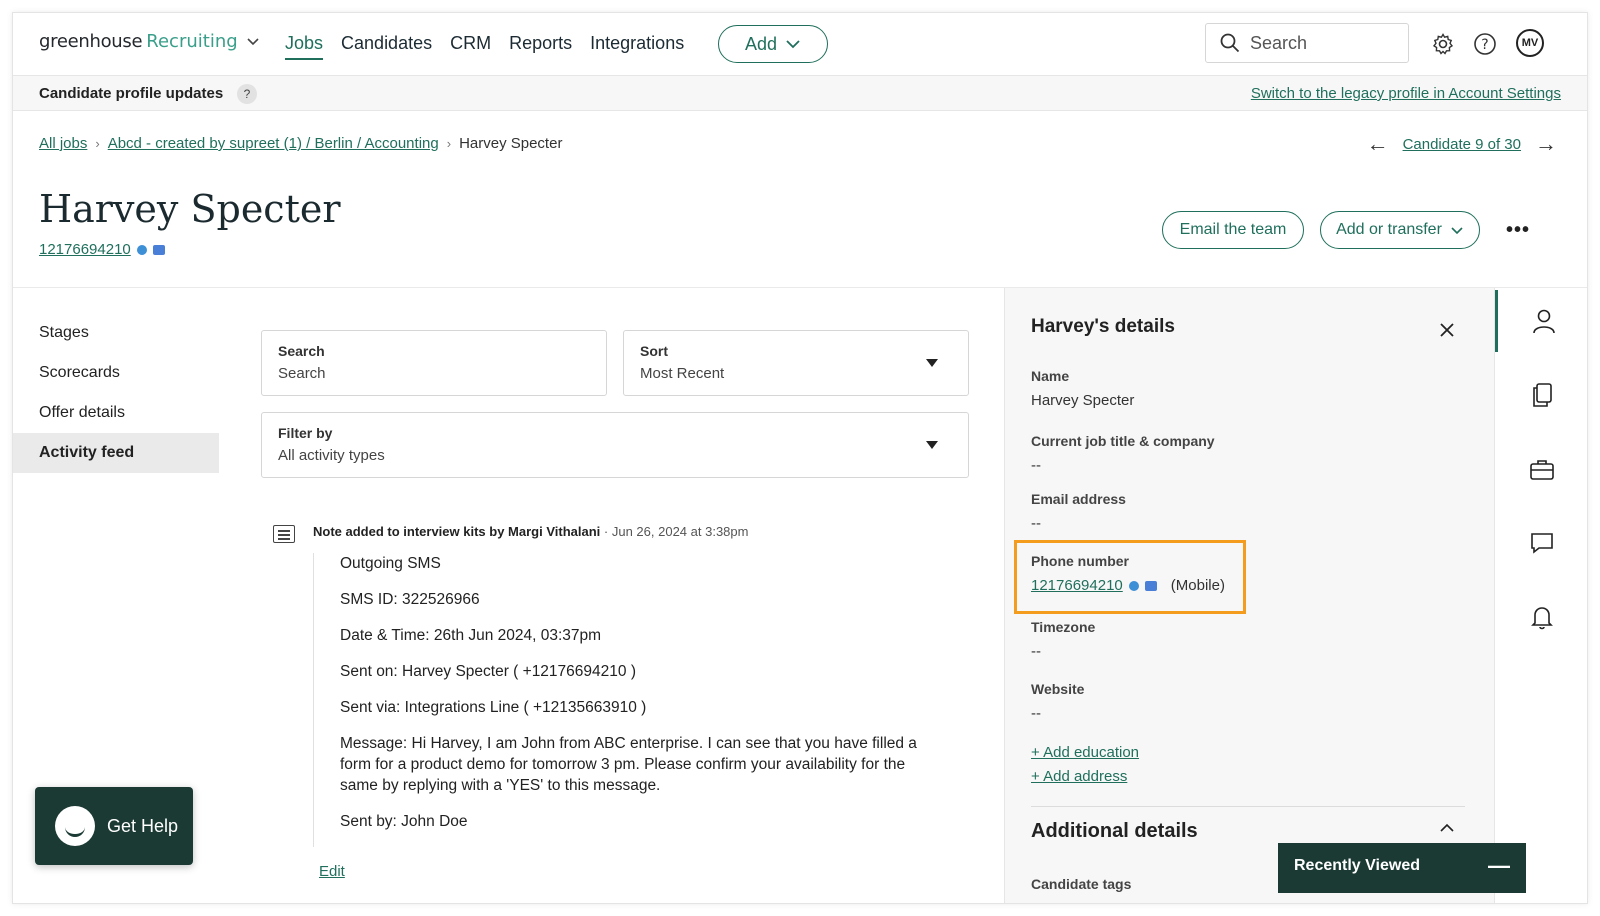 Image resolution: width=1600 pixels, height=916 pixels. Describe the element at coordinates (1123, 441) in the screenshot. I see `detail-label: Current job title & company` at that location.